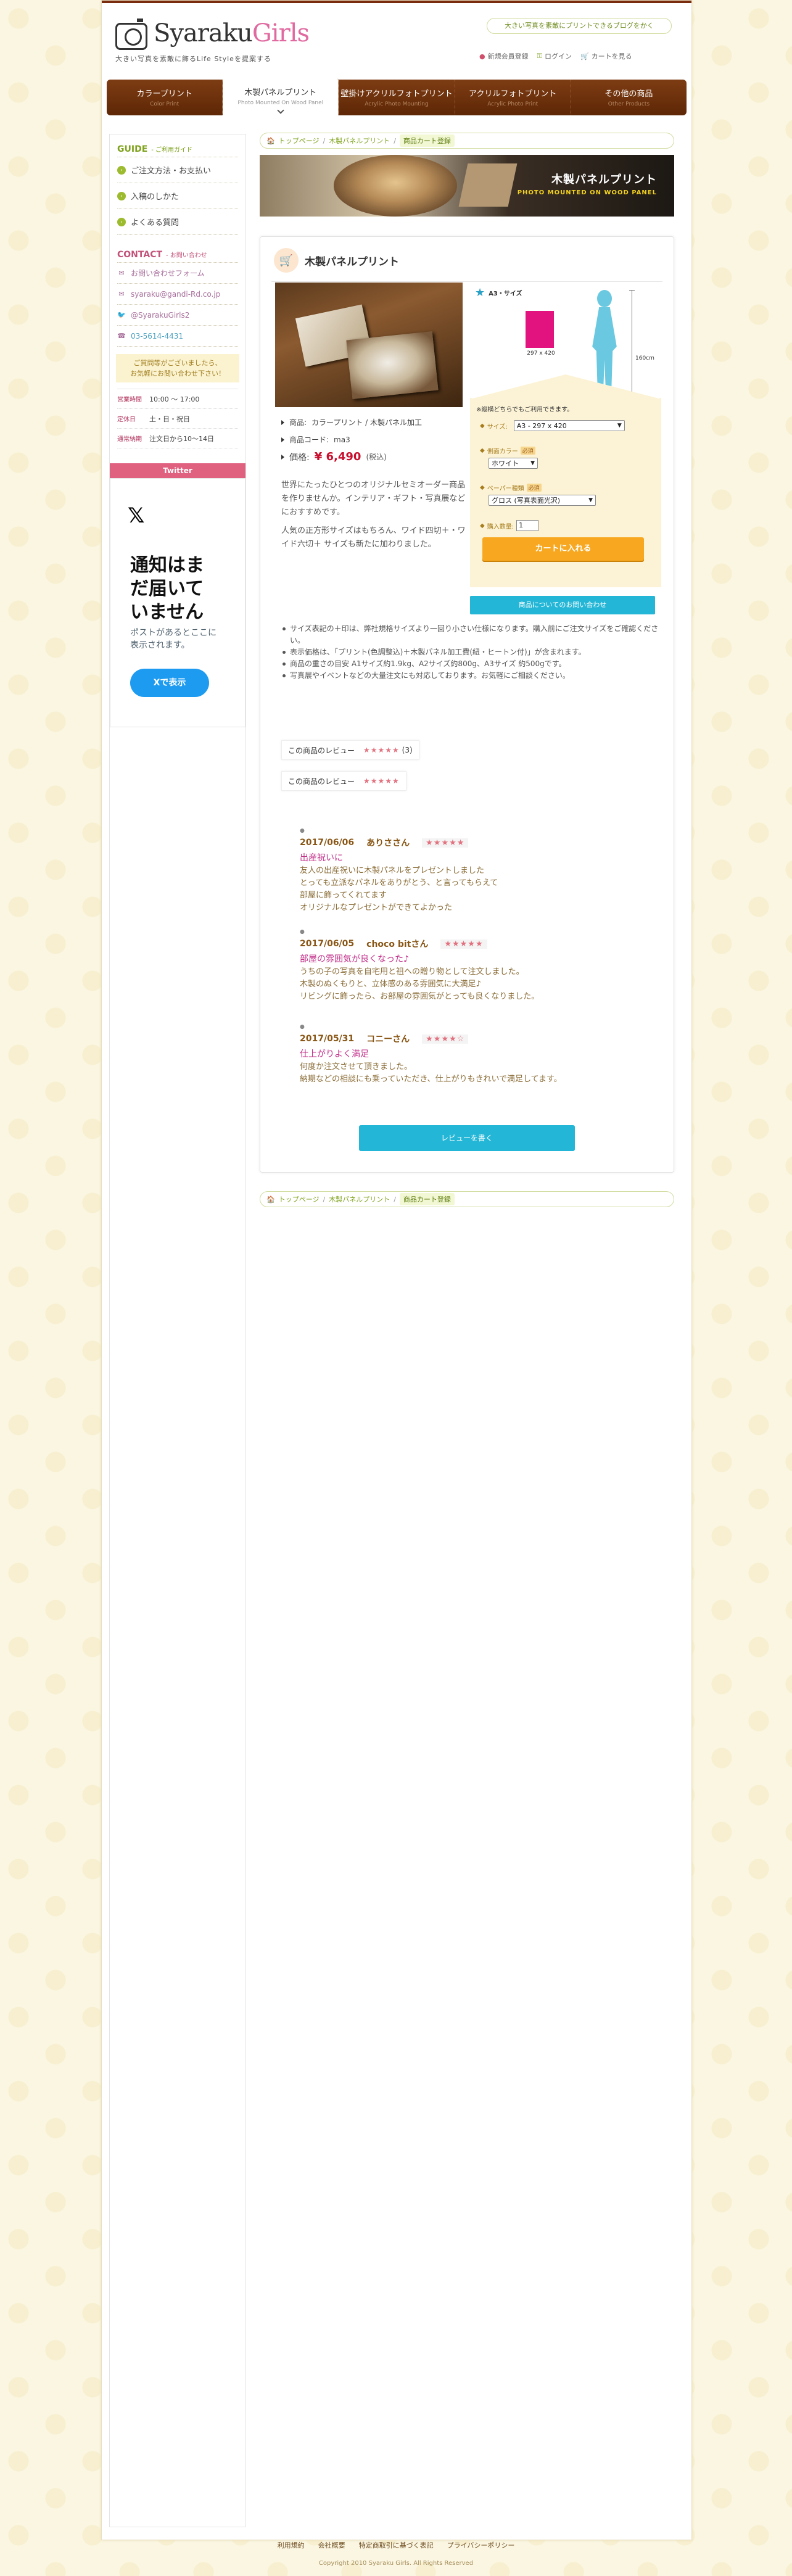  Describe the element at coordinates (177, 222) in the screenshot. I see `guide-item-faq: › よくある質問` at that location.